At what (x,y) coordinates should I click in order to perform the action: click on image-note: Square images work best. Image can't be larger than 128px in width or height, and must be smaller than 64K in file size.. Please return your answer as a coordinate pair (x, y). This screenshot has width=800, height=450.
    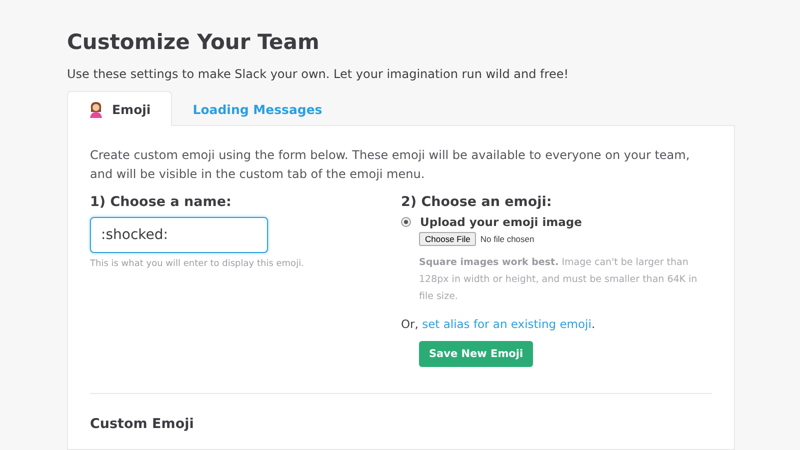
    Looking at the image, I should click on (558, 280).